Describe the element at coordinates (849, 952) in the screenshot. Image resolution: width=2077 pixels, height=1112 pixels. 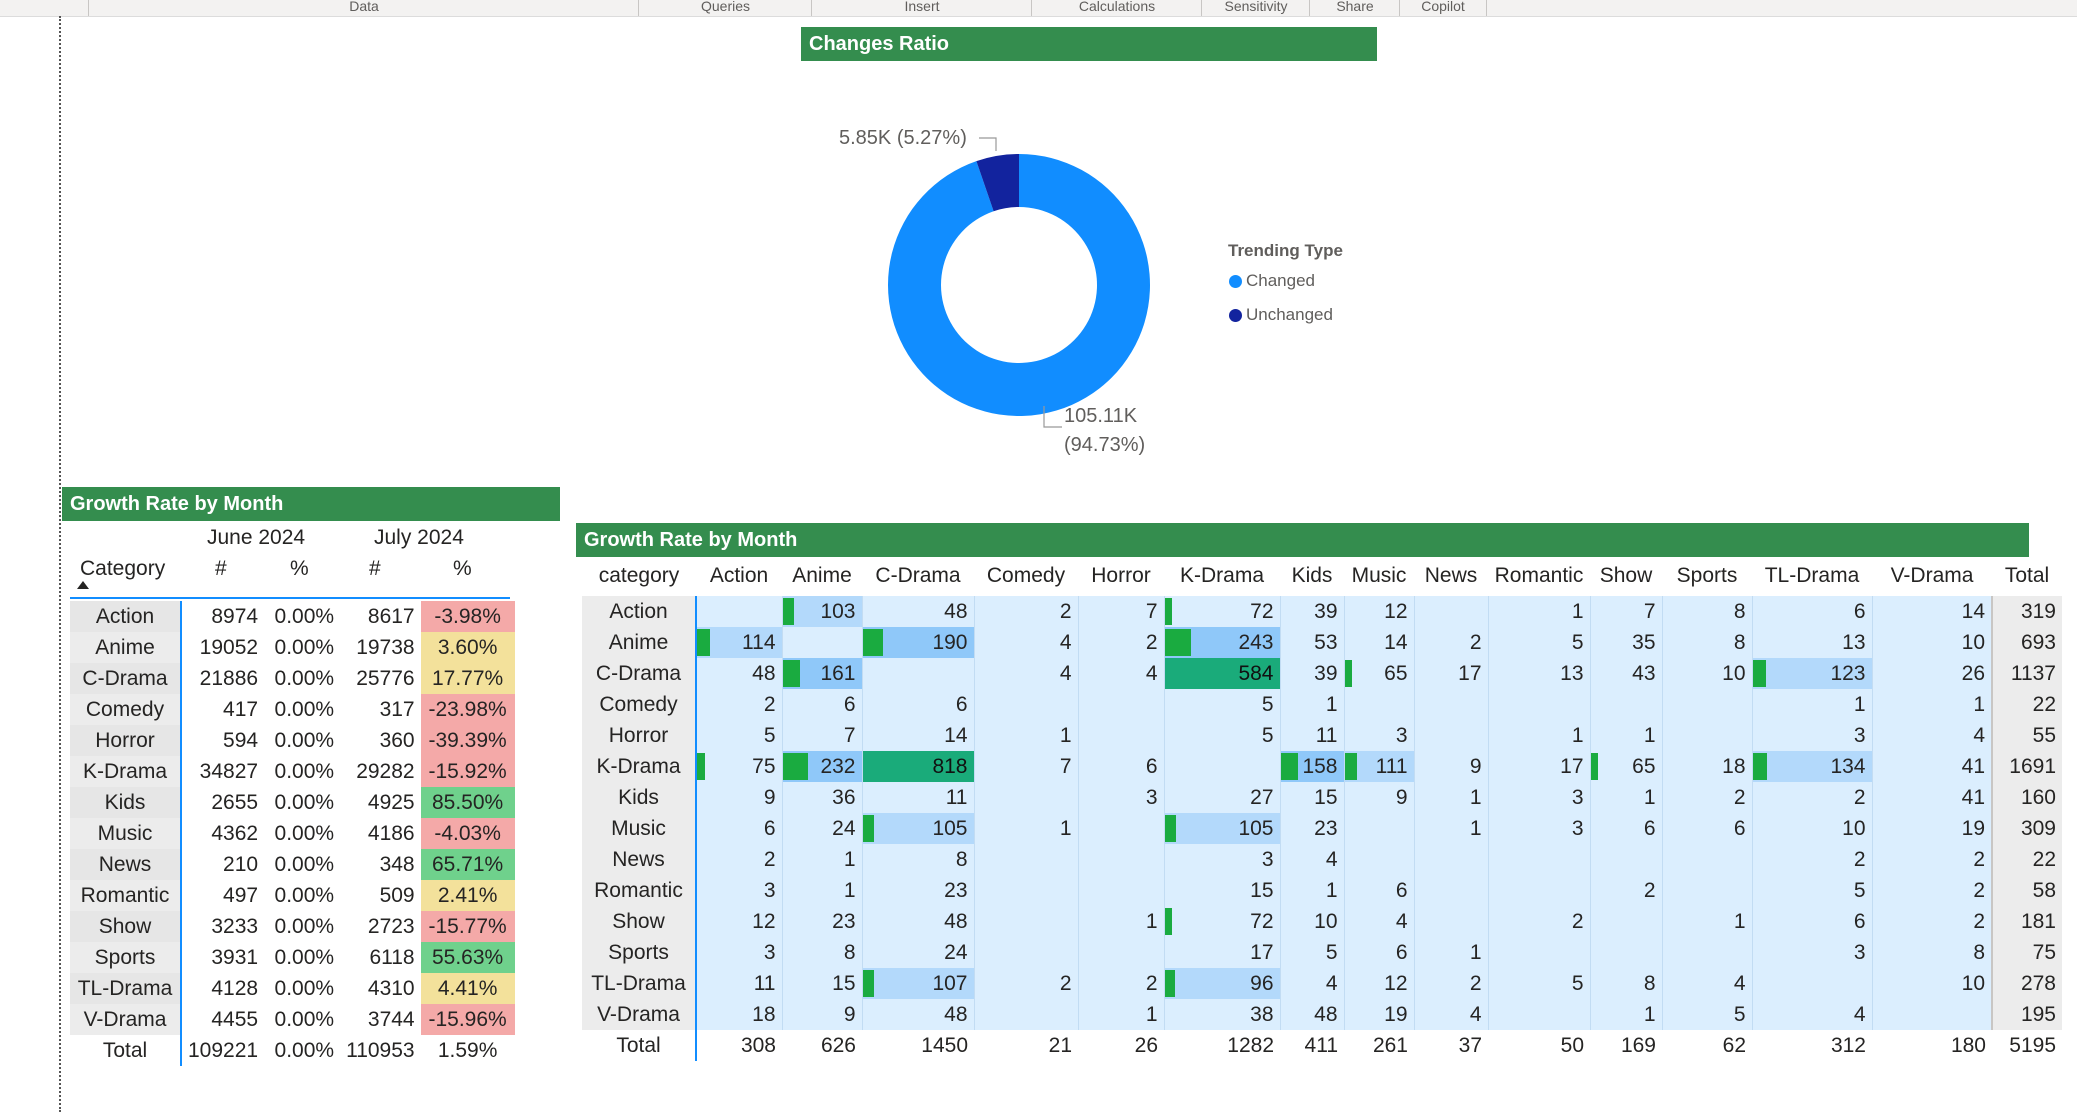
I see `matrix-cell-value: 8` at that location.